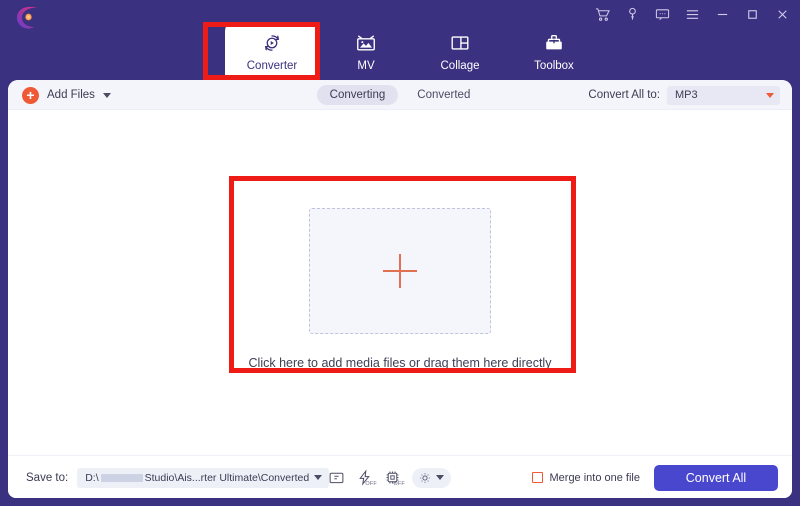 This screenshot has width=800, height=506. What do you see at coordinates (47, 477) in the screenshot?
I see `save-to-label: Save to:` at bounding box center [47, 477].